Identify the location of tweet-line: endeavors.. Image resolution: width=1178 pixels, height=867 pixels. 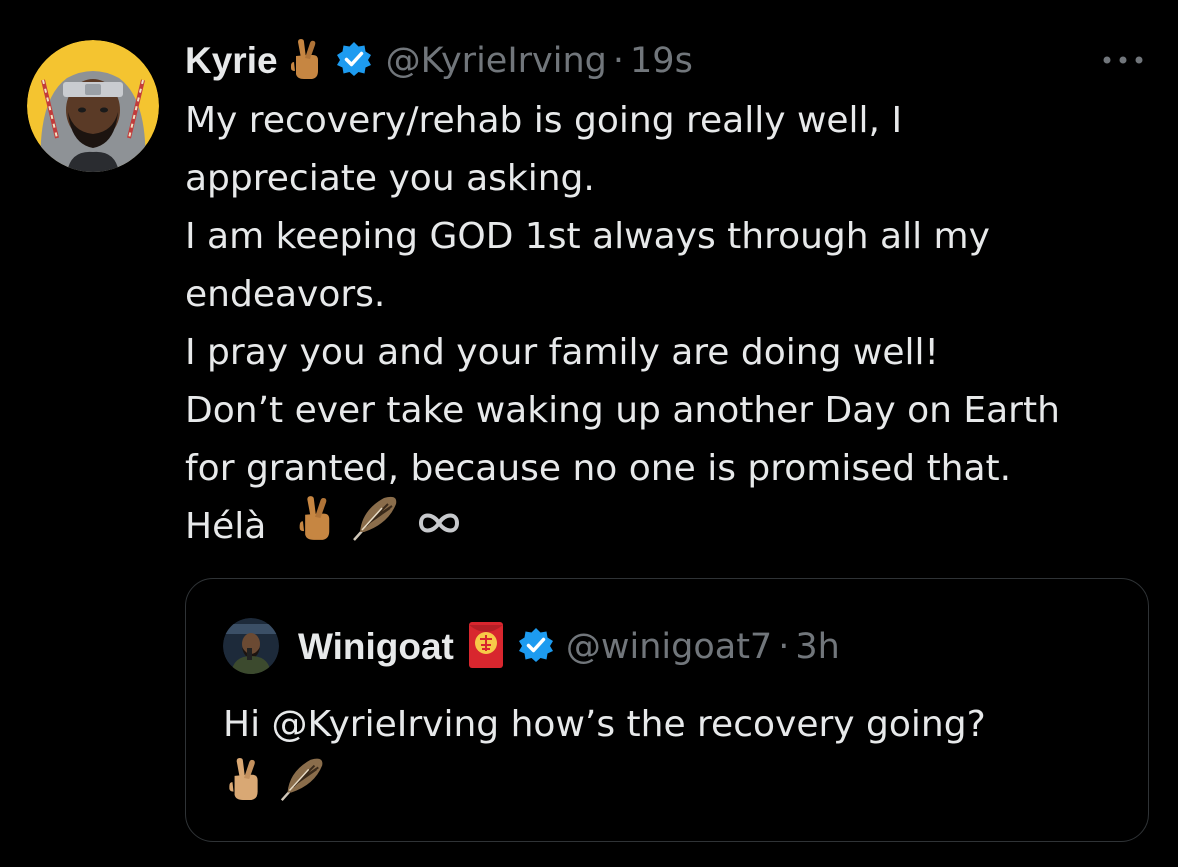
(285, 294).